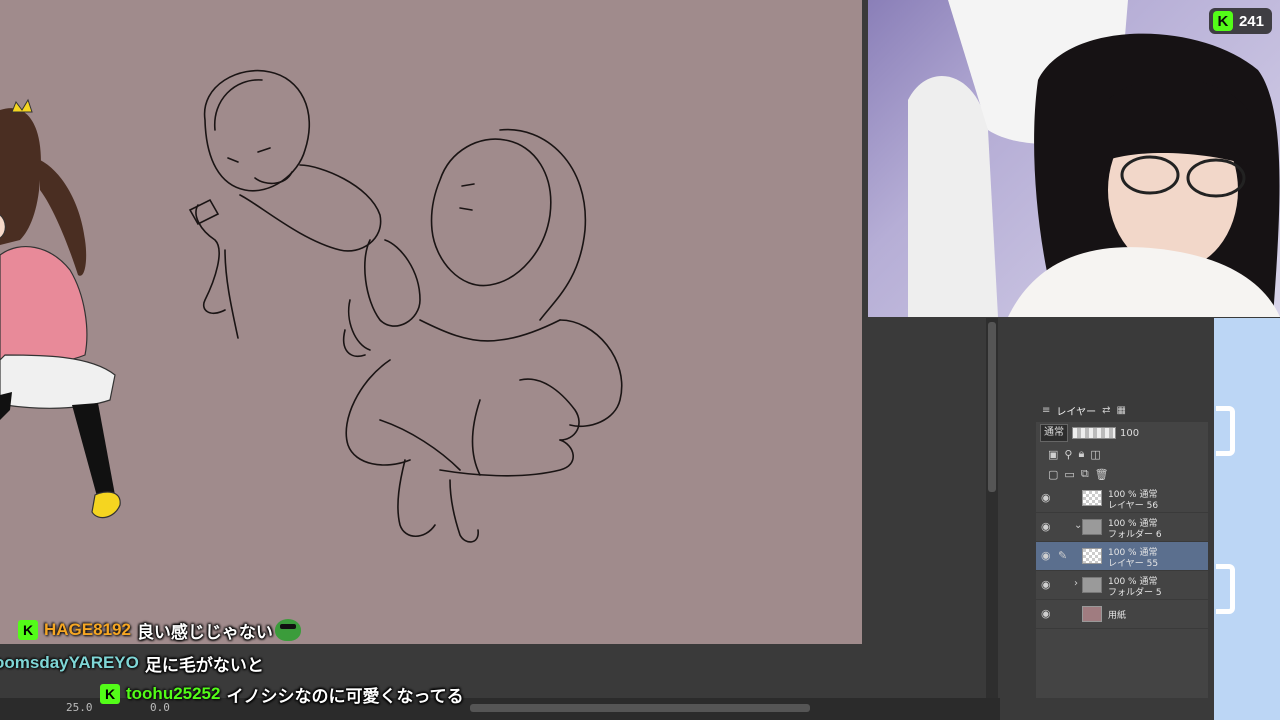 The image size is (1280, 720). What do you see at coordinates (1222, 21) in the screenshot?
I see `kick-logo-icon: K` at bounding box center [1222, 21].